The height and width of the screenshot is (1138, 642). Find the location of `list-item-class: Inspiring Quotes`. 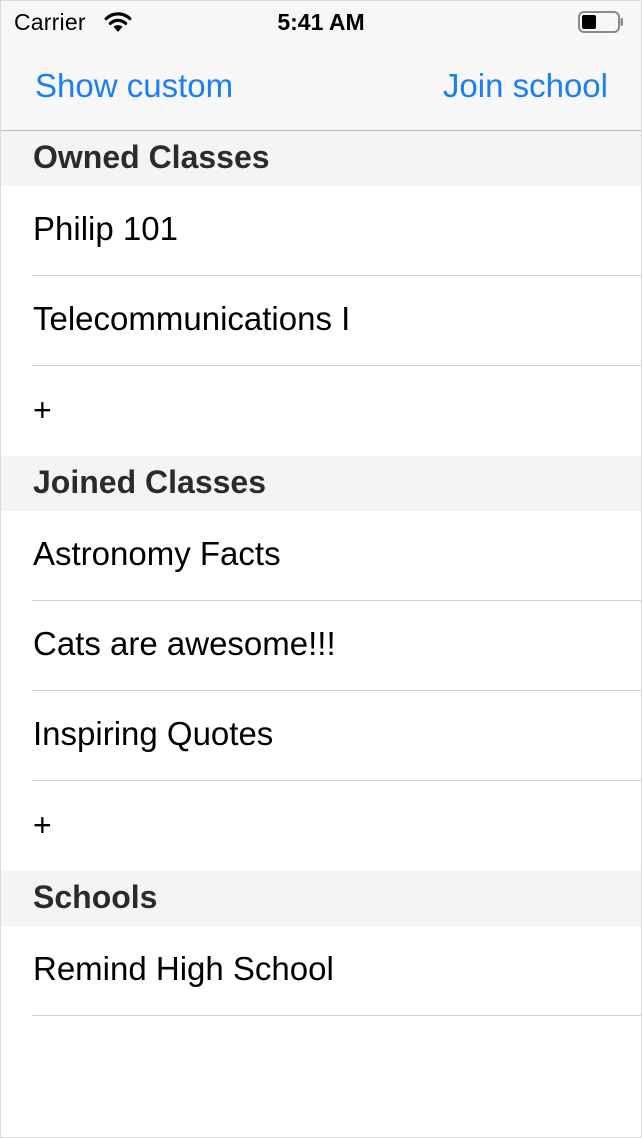

list-item-class: Inspiring Quotes is located at coordinates (321, 736).